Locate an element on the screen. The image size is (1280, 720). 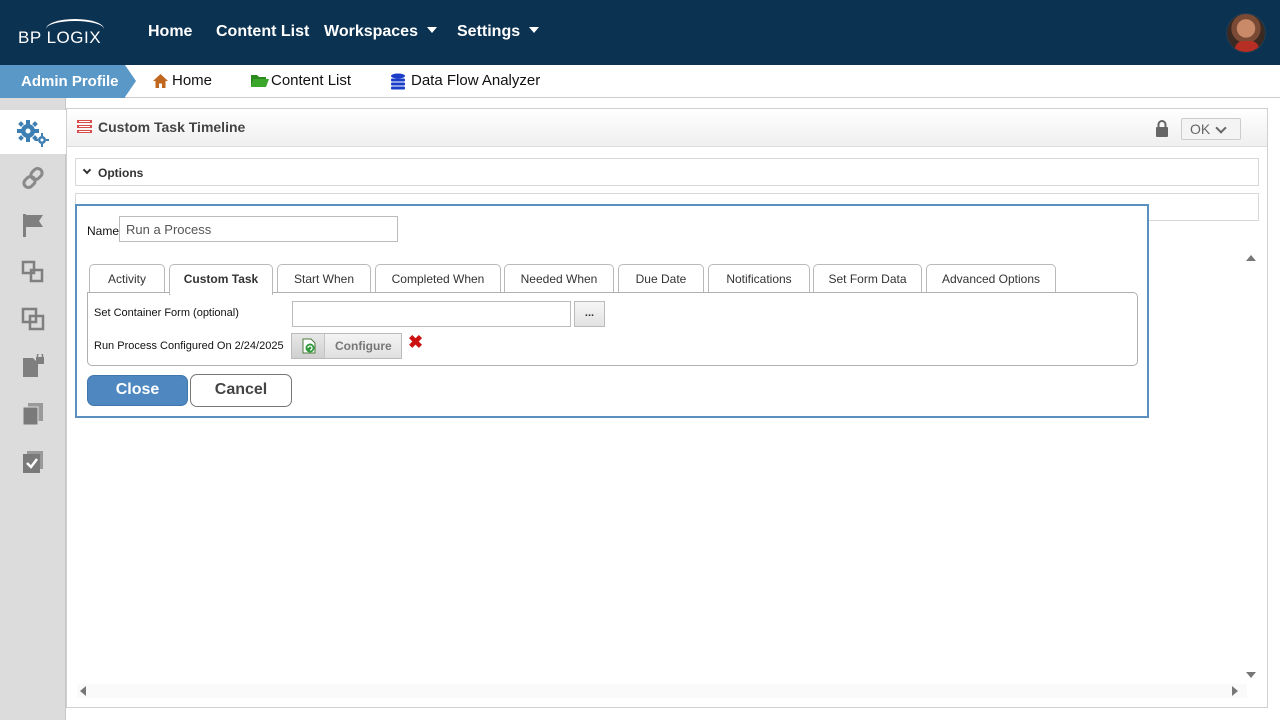
admin-profile-arrow is located at coordinates (130, 81).